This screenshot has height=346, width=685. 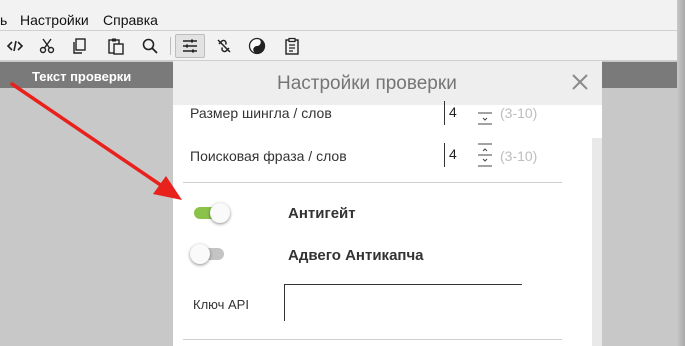 What do you see at coordinates (224, 46) in the screenshot?
I see `unlink-icon` at bounding box center [224, 46].